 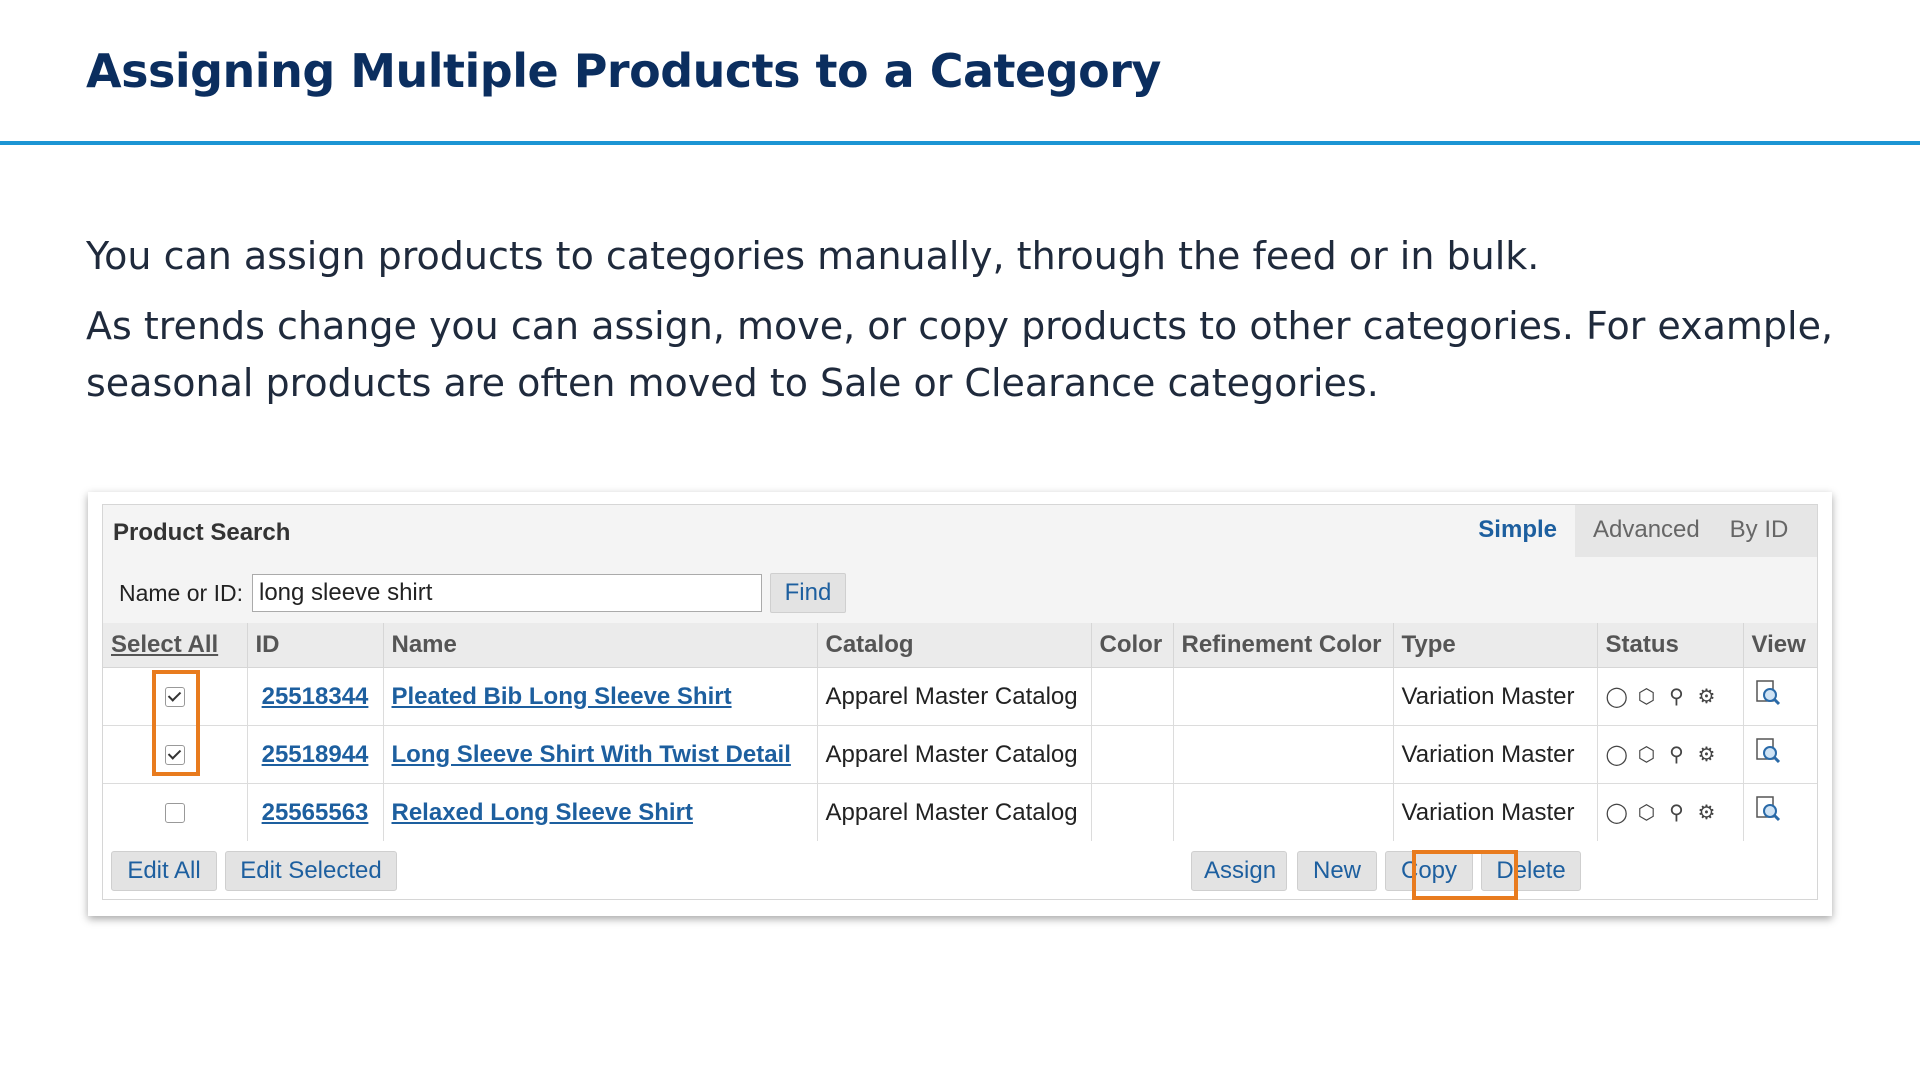 I want to click on row-name-cell: Relaxed Long Sleeve Shirt, so click(x=600, y=812).